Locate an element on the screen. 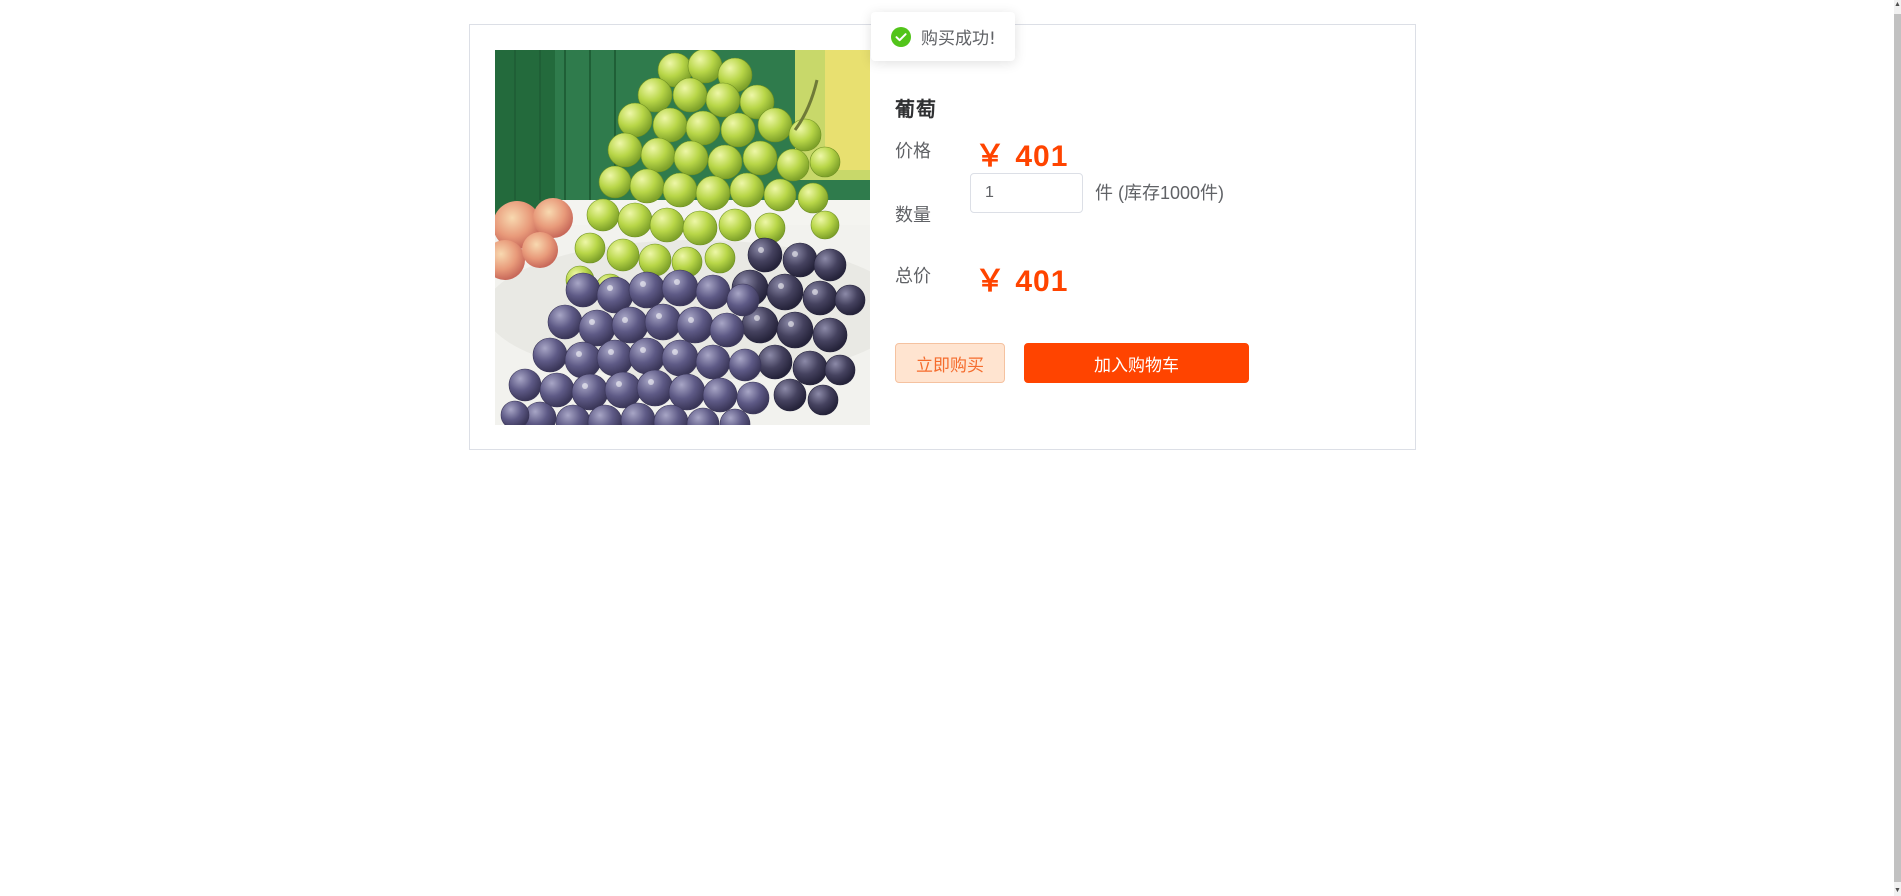 The image size is (1901, 896). product-image is located at coordinates (682, 237).